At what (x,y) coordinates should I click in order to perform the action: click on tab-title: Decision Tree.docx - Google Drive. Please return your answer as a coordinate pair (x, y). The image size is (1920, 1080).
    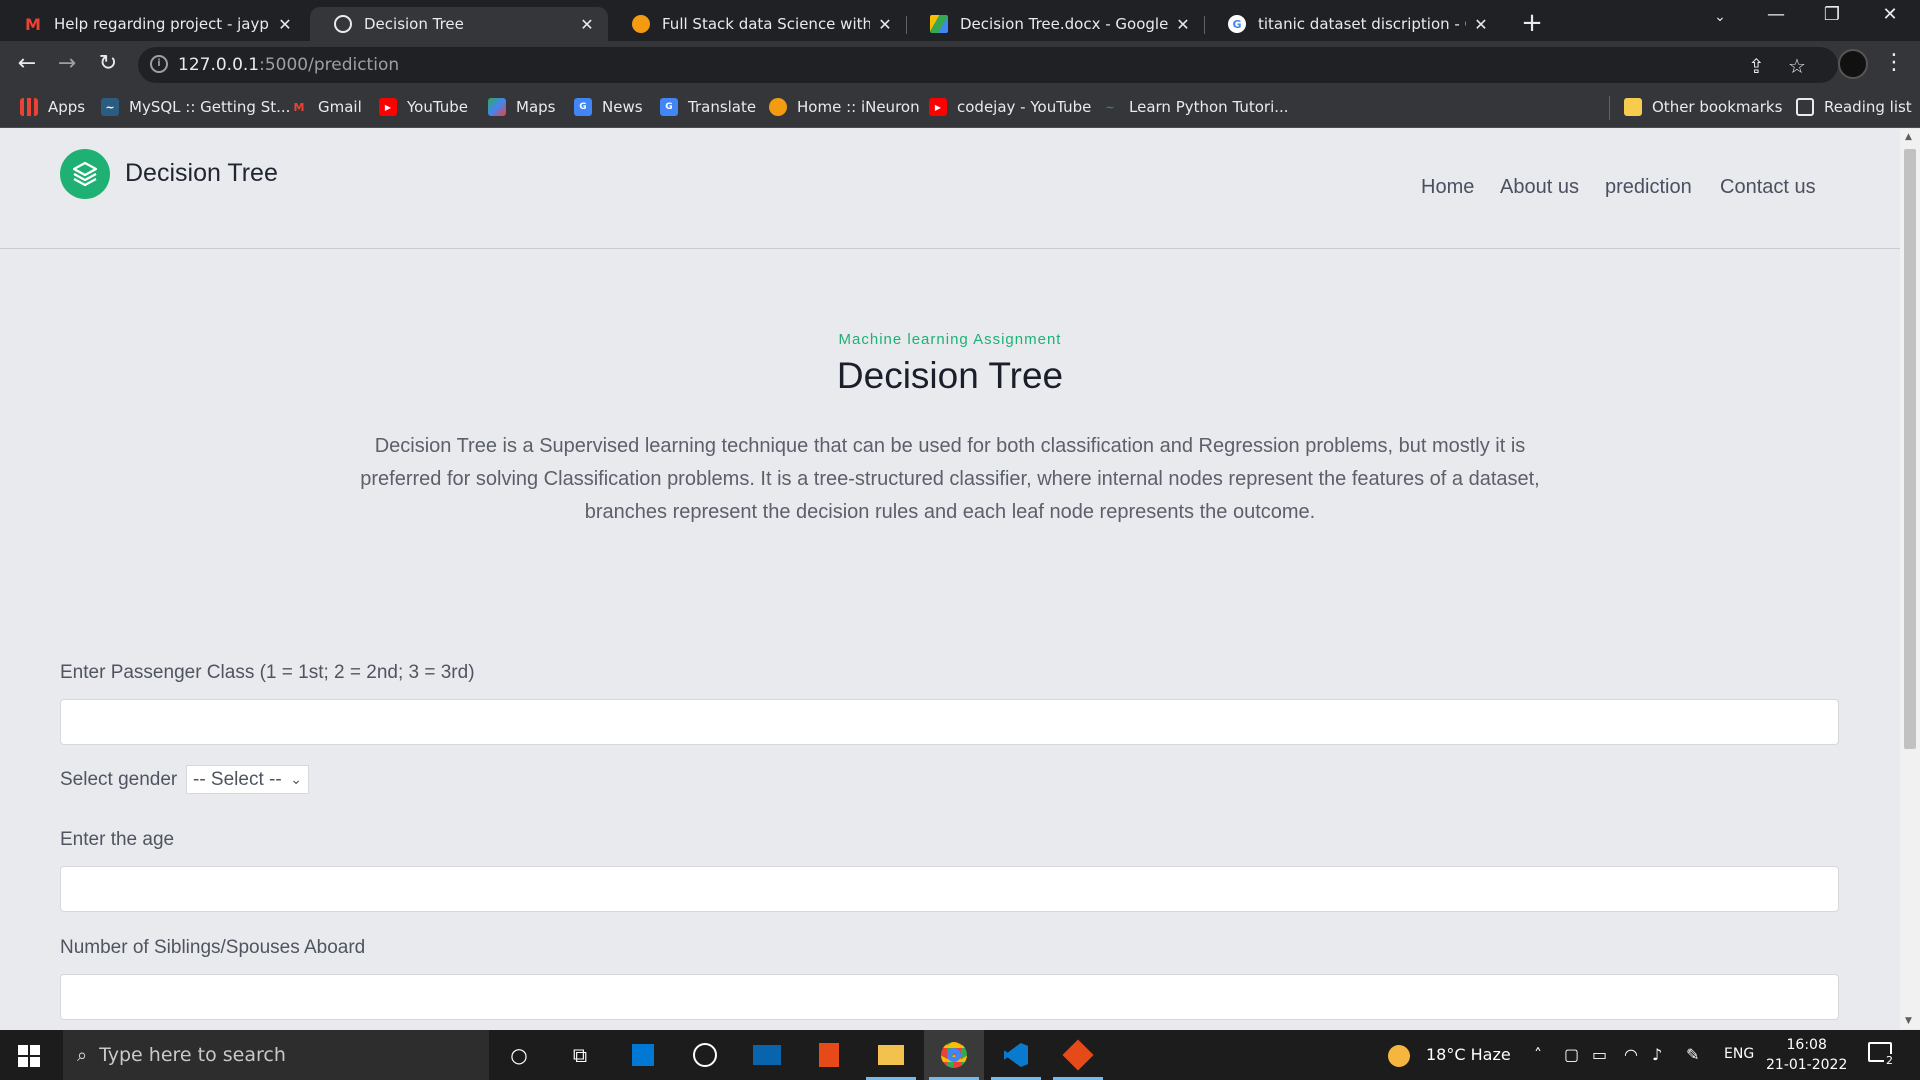
    Looking at the image, I should click on (1064, 24).